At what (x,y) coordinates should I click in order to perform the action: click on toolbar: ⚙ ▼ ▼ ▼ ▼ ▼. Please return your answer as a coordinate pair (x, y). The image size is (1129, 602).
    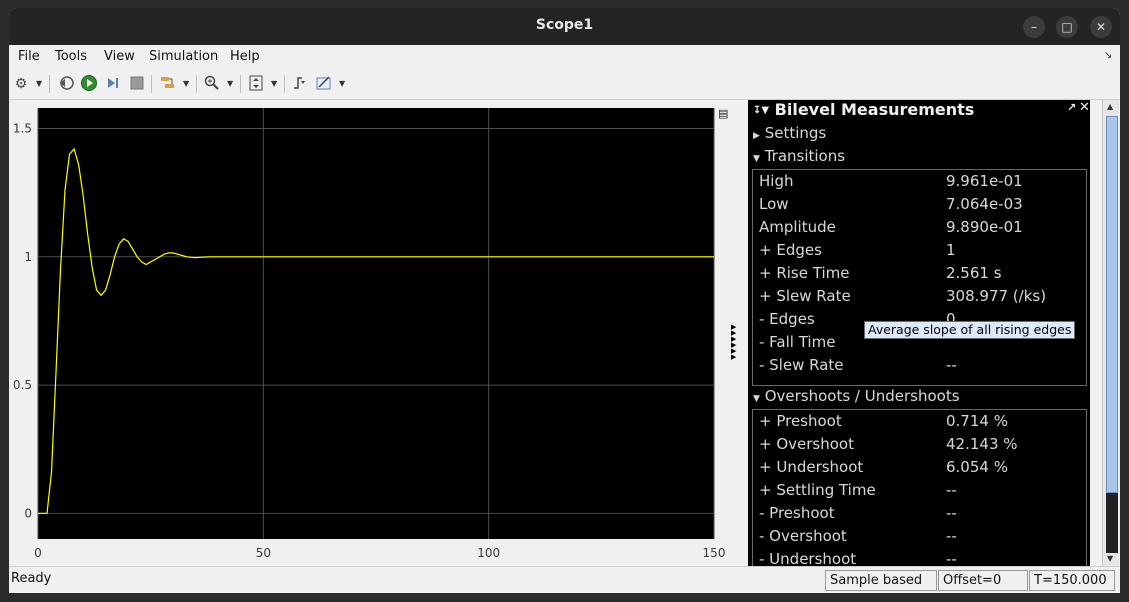
    Looking at the image, I should click on (564, 84).